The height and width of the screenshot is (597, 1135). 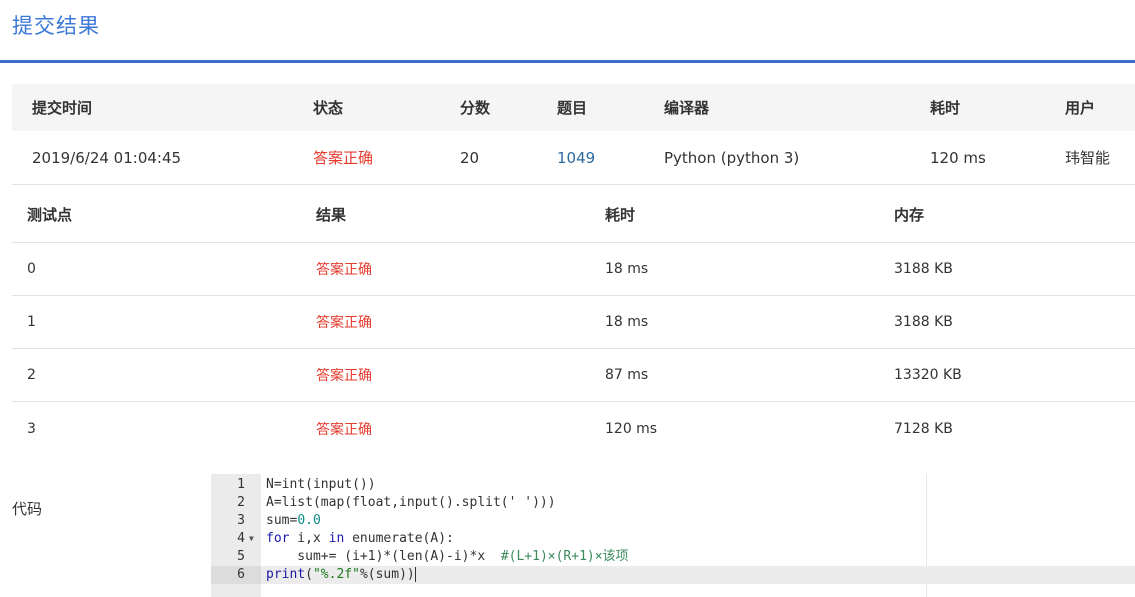 What do you see at coordinates (31, 269) in the screenshot?
I see `test-point-id: 0` at bounding box center [31, 269].